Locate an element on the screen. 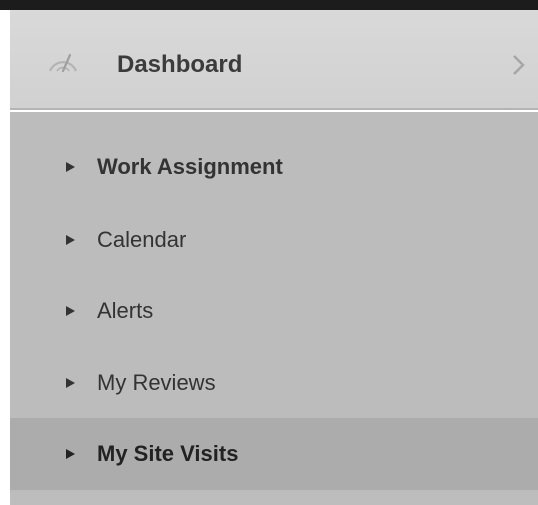 The width and height of the screenshot is (538, 505). menu-item-my-site-visits: My Site Visits is located at coordinates (274, 454).